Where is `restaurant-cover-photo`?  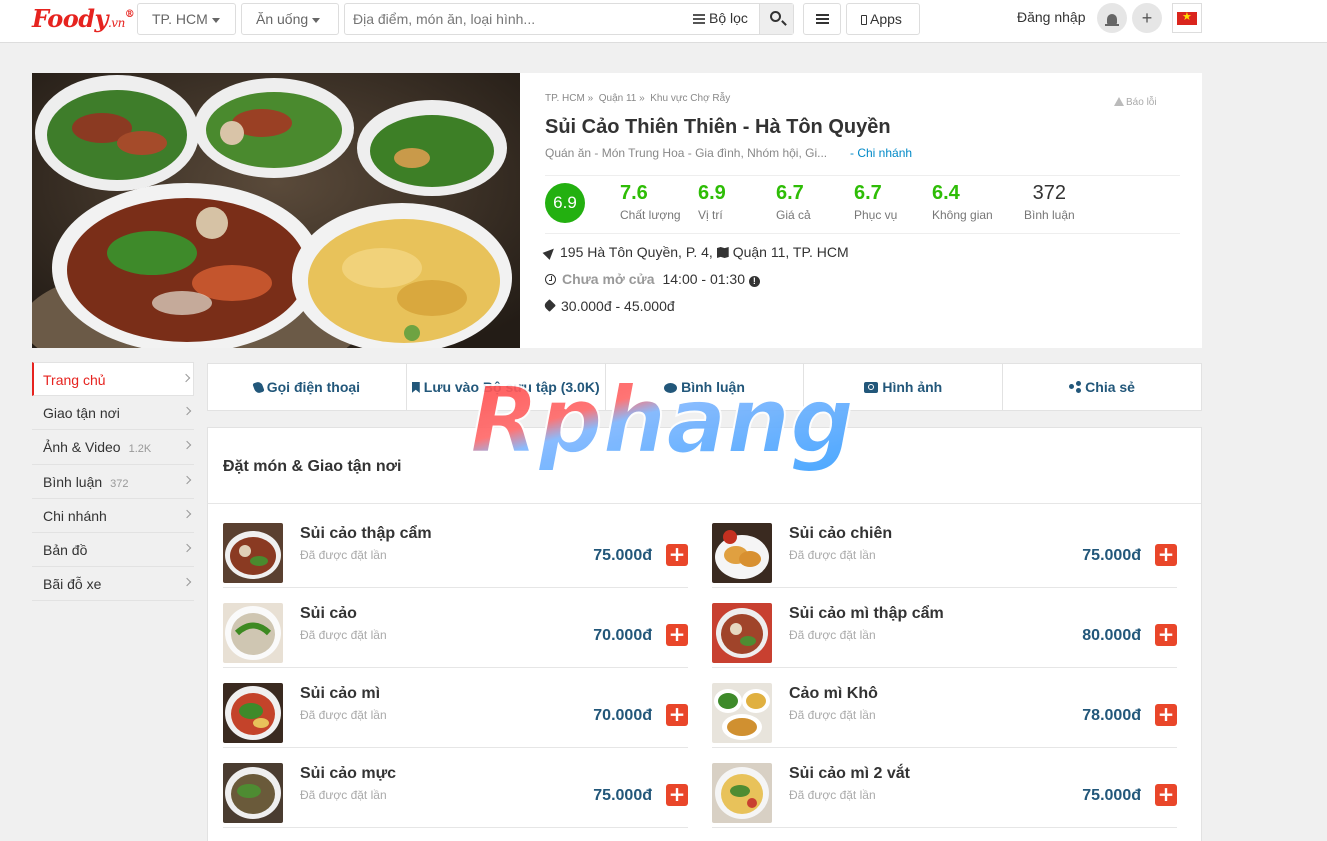
restaurant-cover-photo is located at coordinates (276, 210).